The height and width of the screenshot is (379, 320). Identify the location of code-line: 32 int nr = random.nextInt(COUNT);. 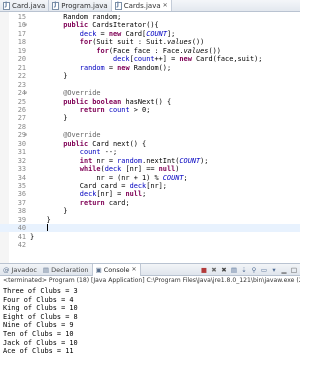
(150, 161).